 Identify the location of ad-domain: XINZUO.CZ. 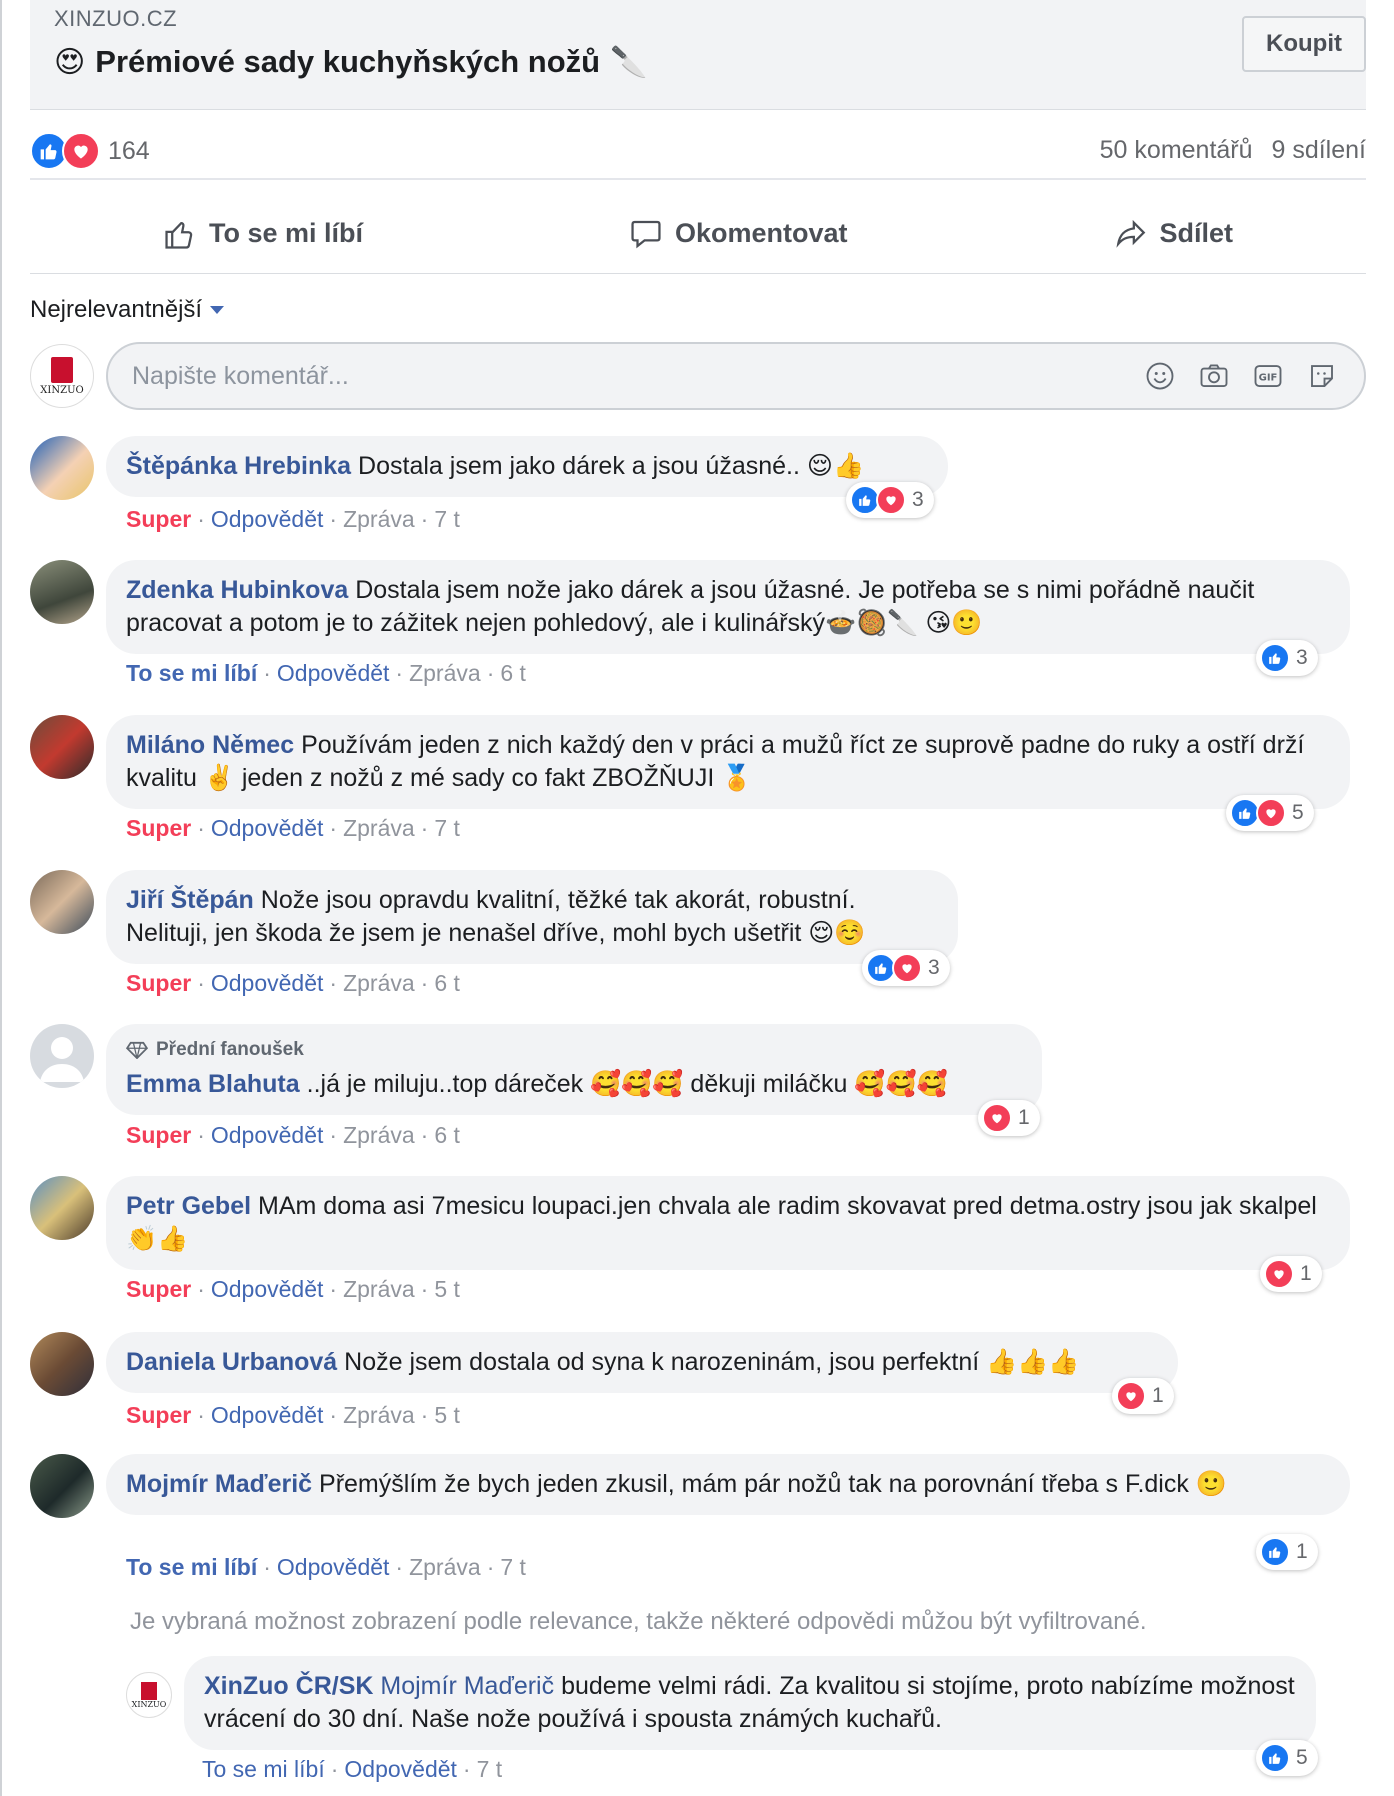
(116, 18).